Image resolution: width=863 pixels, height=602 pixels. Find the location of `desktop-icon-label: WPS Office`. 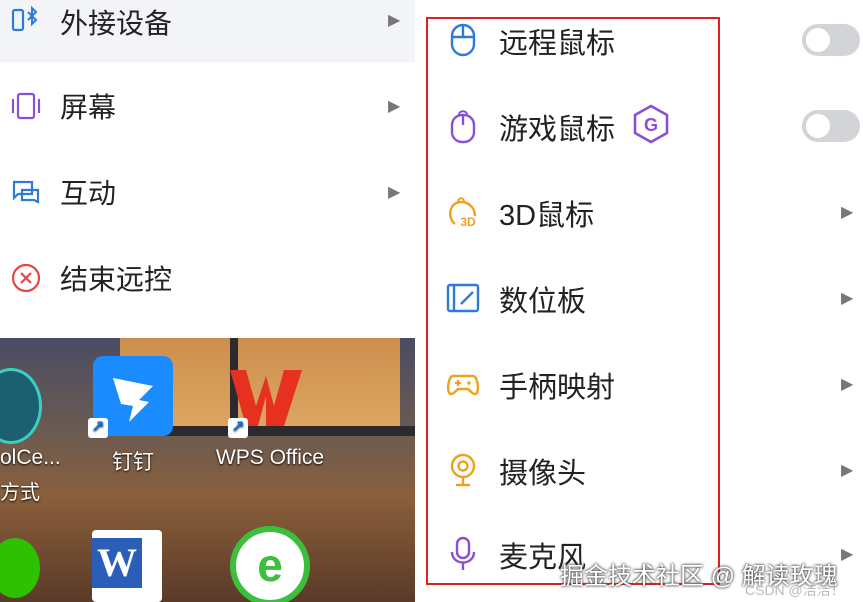

desktop-icon-label: WPS Office is located at coordinates (270, 457).